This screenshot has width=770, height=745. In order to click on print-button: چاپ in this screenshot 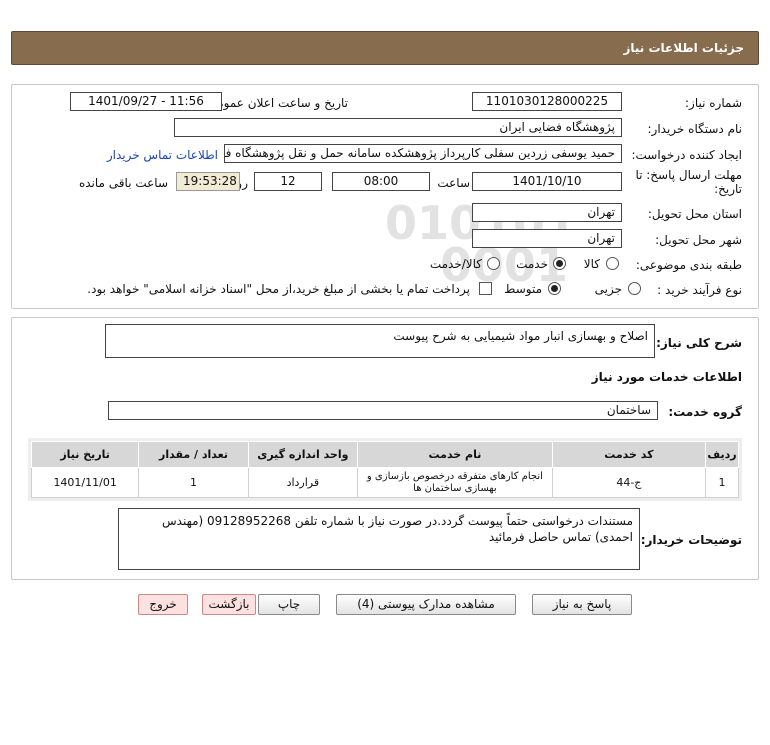, I will do `click(289, 604)`.